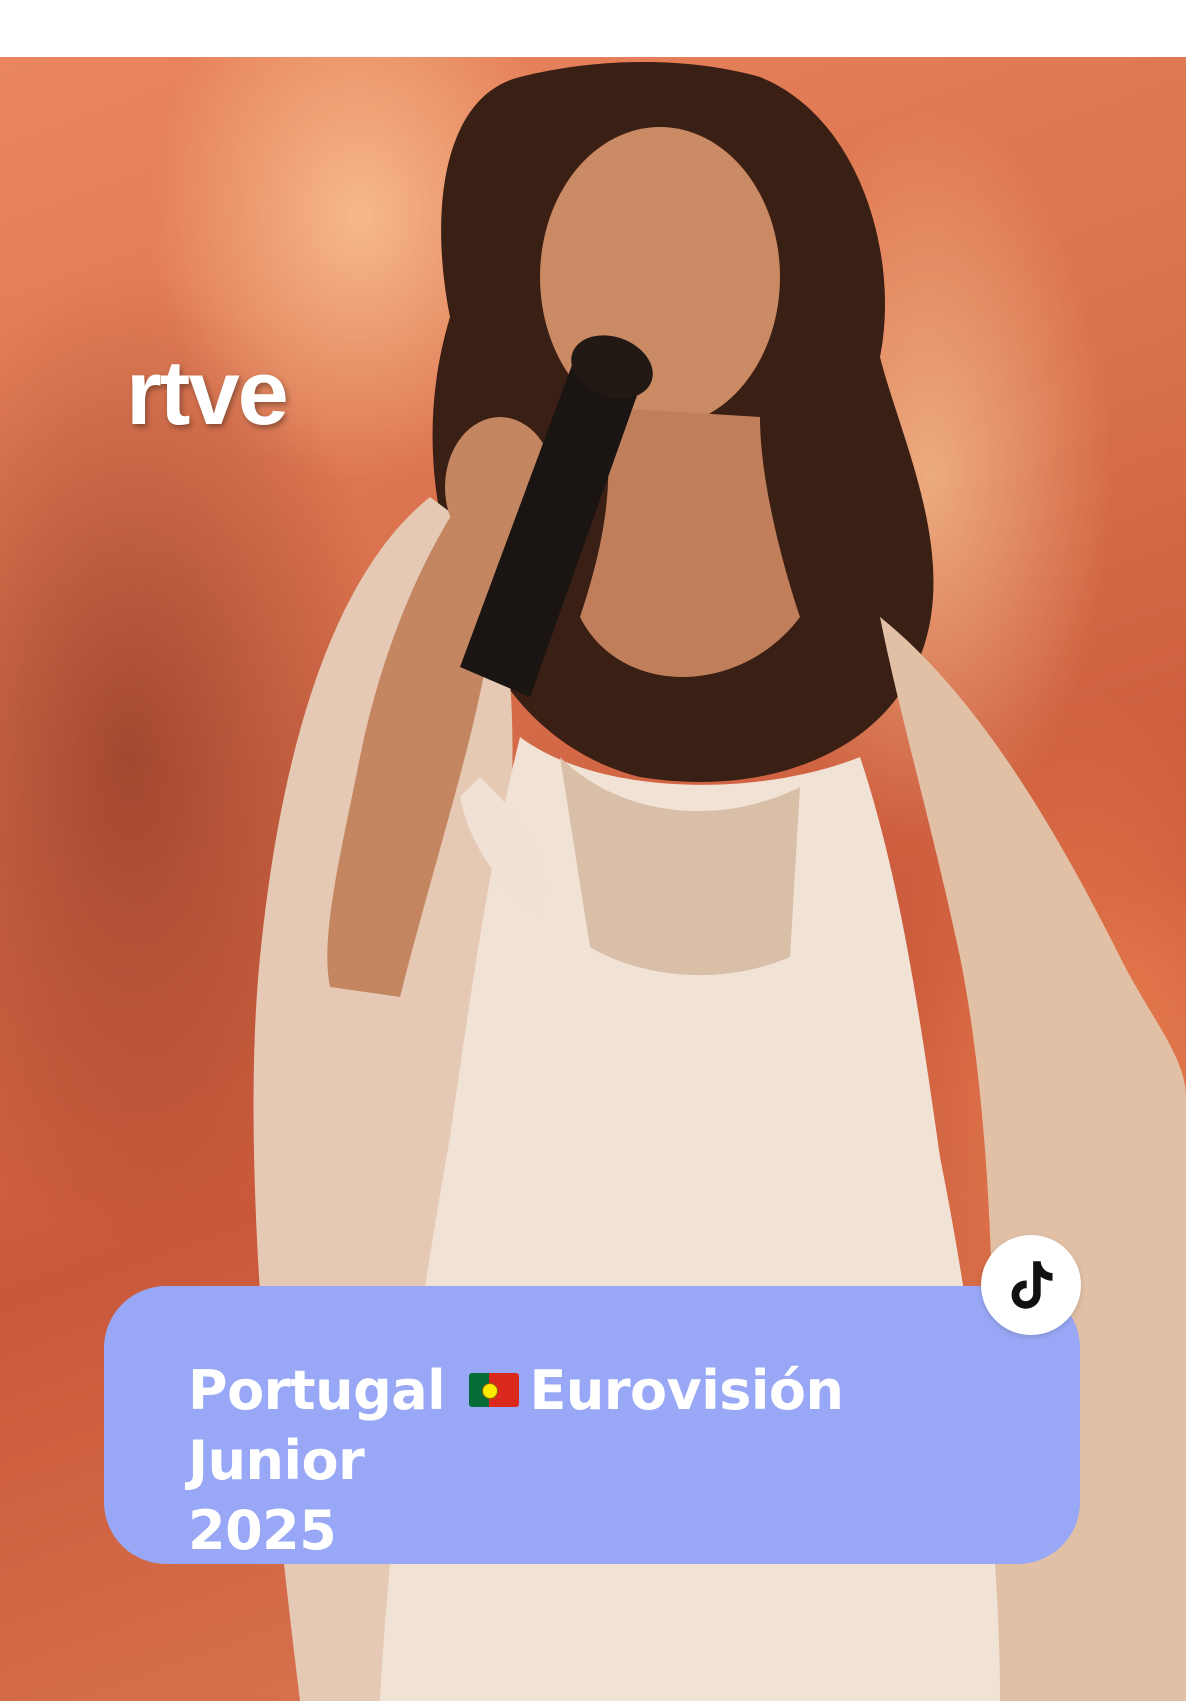 The width and height of the screenshot is (1186, 1701). Describe the element at coordinates (599, 1461) in the screenshot. I see `caption-text: Portugal Eurovisión Junior 2025` at that location.